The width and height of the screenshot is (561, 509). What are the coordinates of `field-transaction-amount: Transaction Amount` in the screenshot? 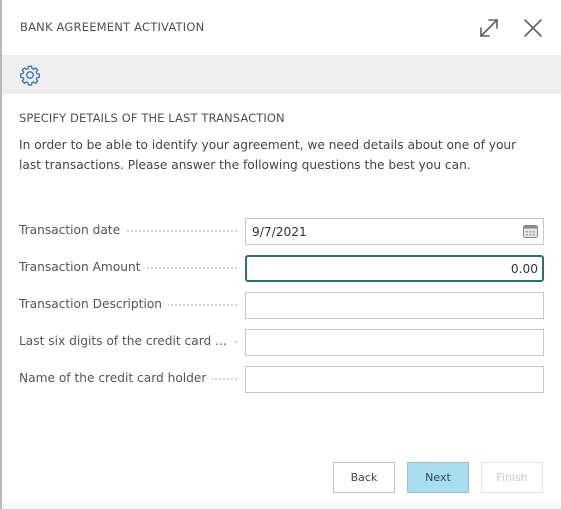 It's located at (281, 268).